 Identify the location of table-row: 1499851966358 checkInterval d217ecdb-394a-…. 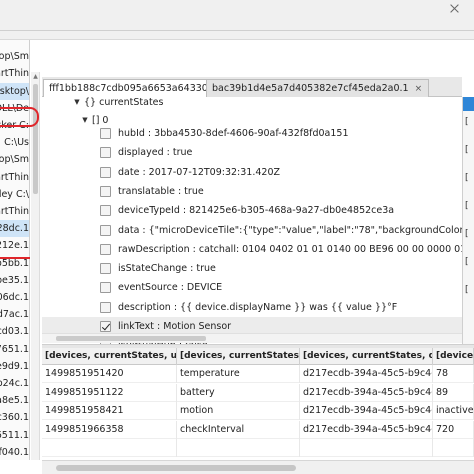
(258, 429).